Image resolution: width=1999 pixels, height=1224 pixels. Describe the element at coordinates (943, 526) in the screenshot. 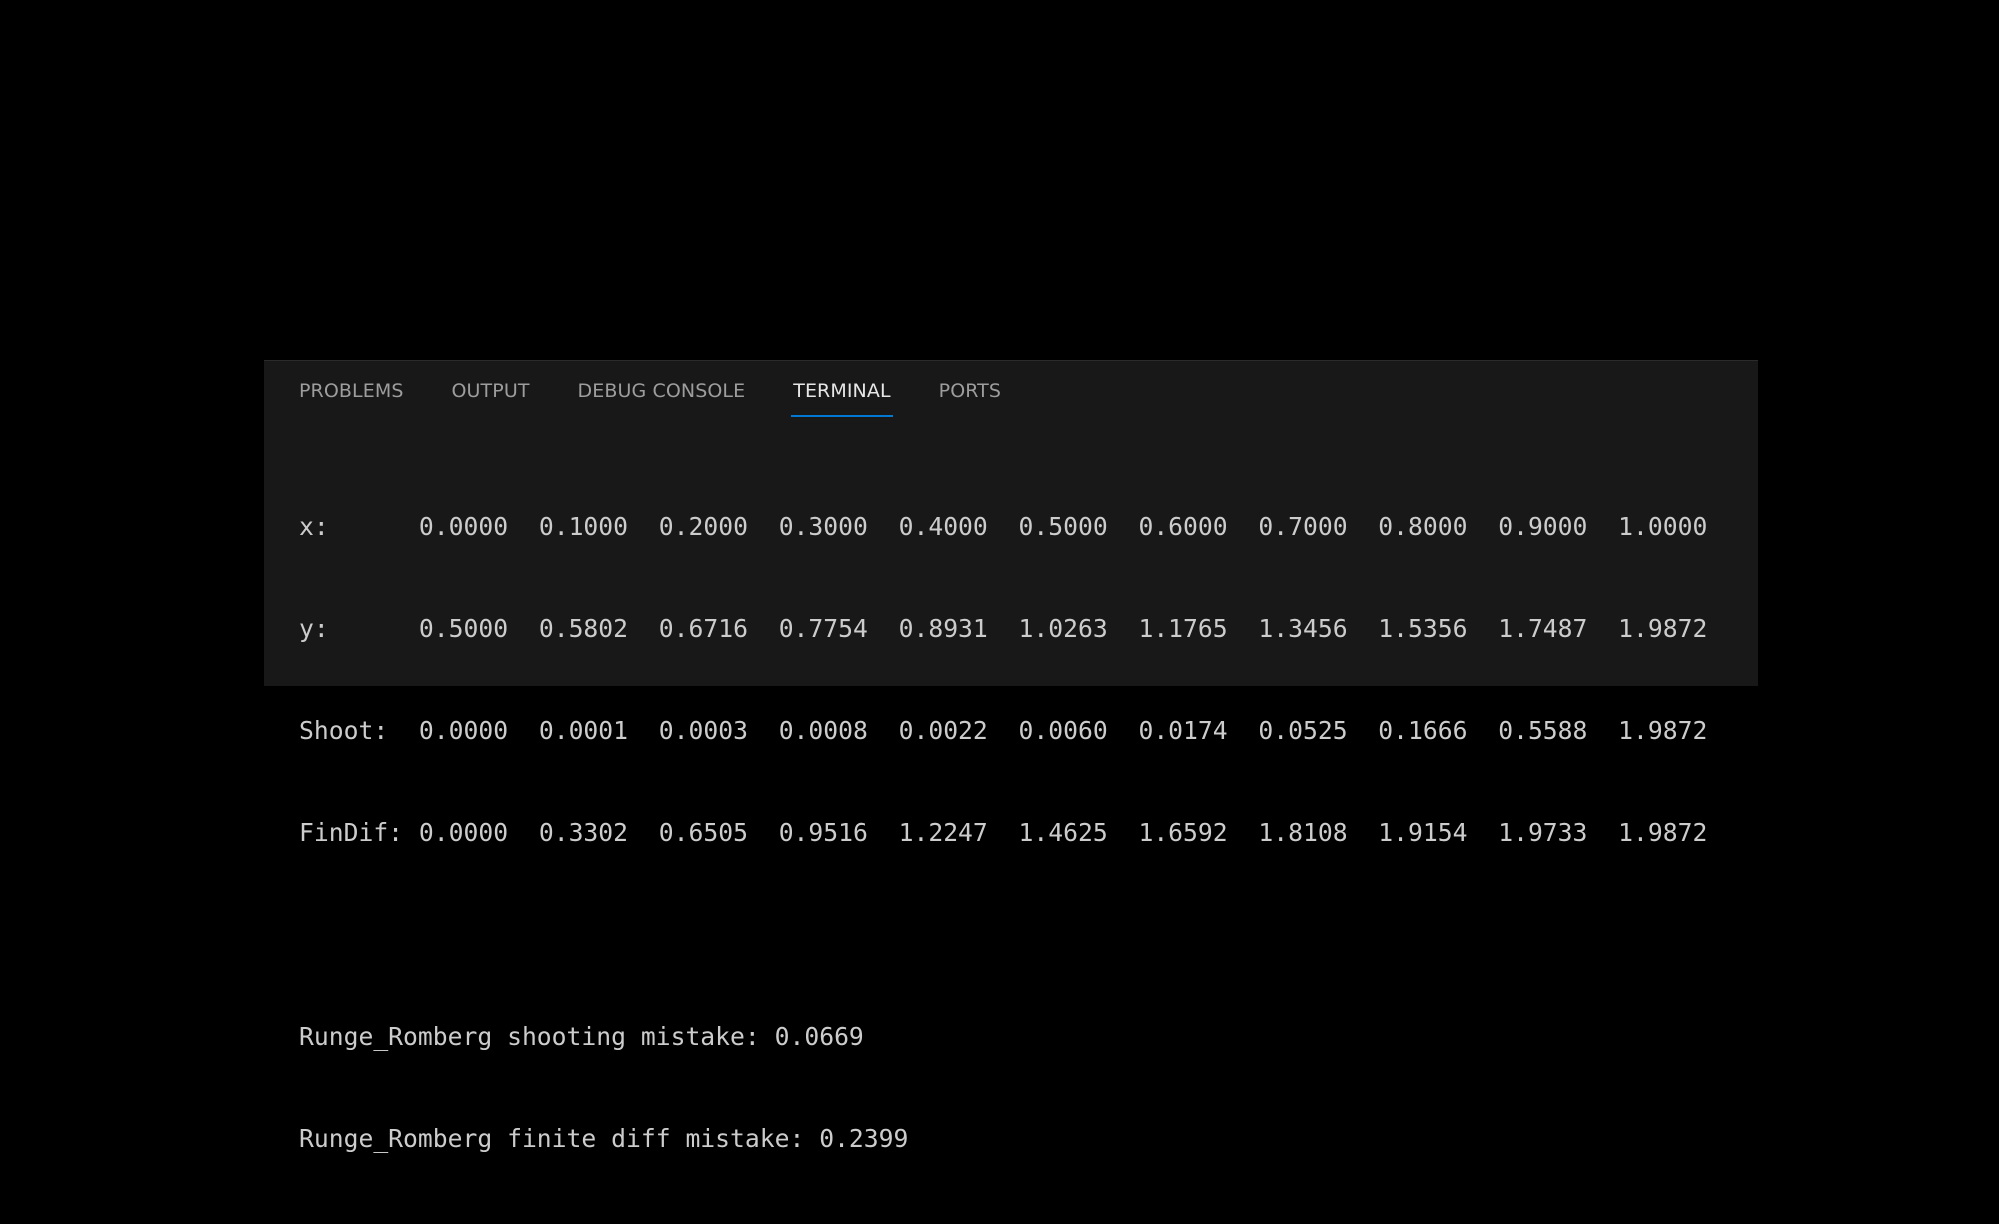

I see `table-cell: 0.4000` at that location.